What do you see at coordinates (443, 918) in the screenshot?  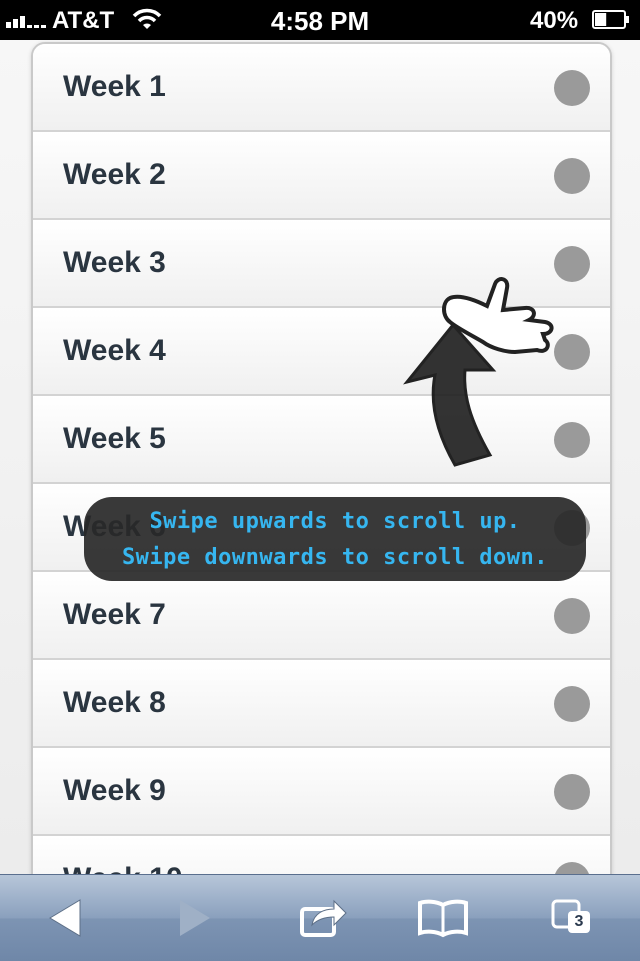 I see `bookmarks-icon` at bounding box center [443, 918].